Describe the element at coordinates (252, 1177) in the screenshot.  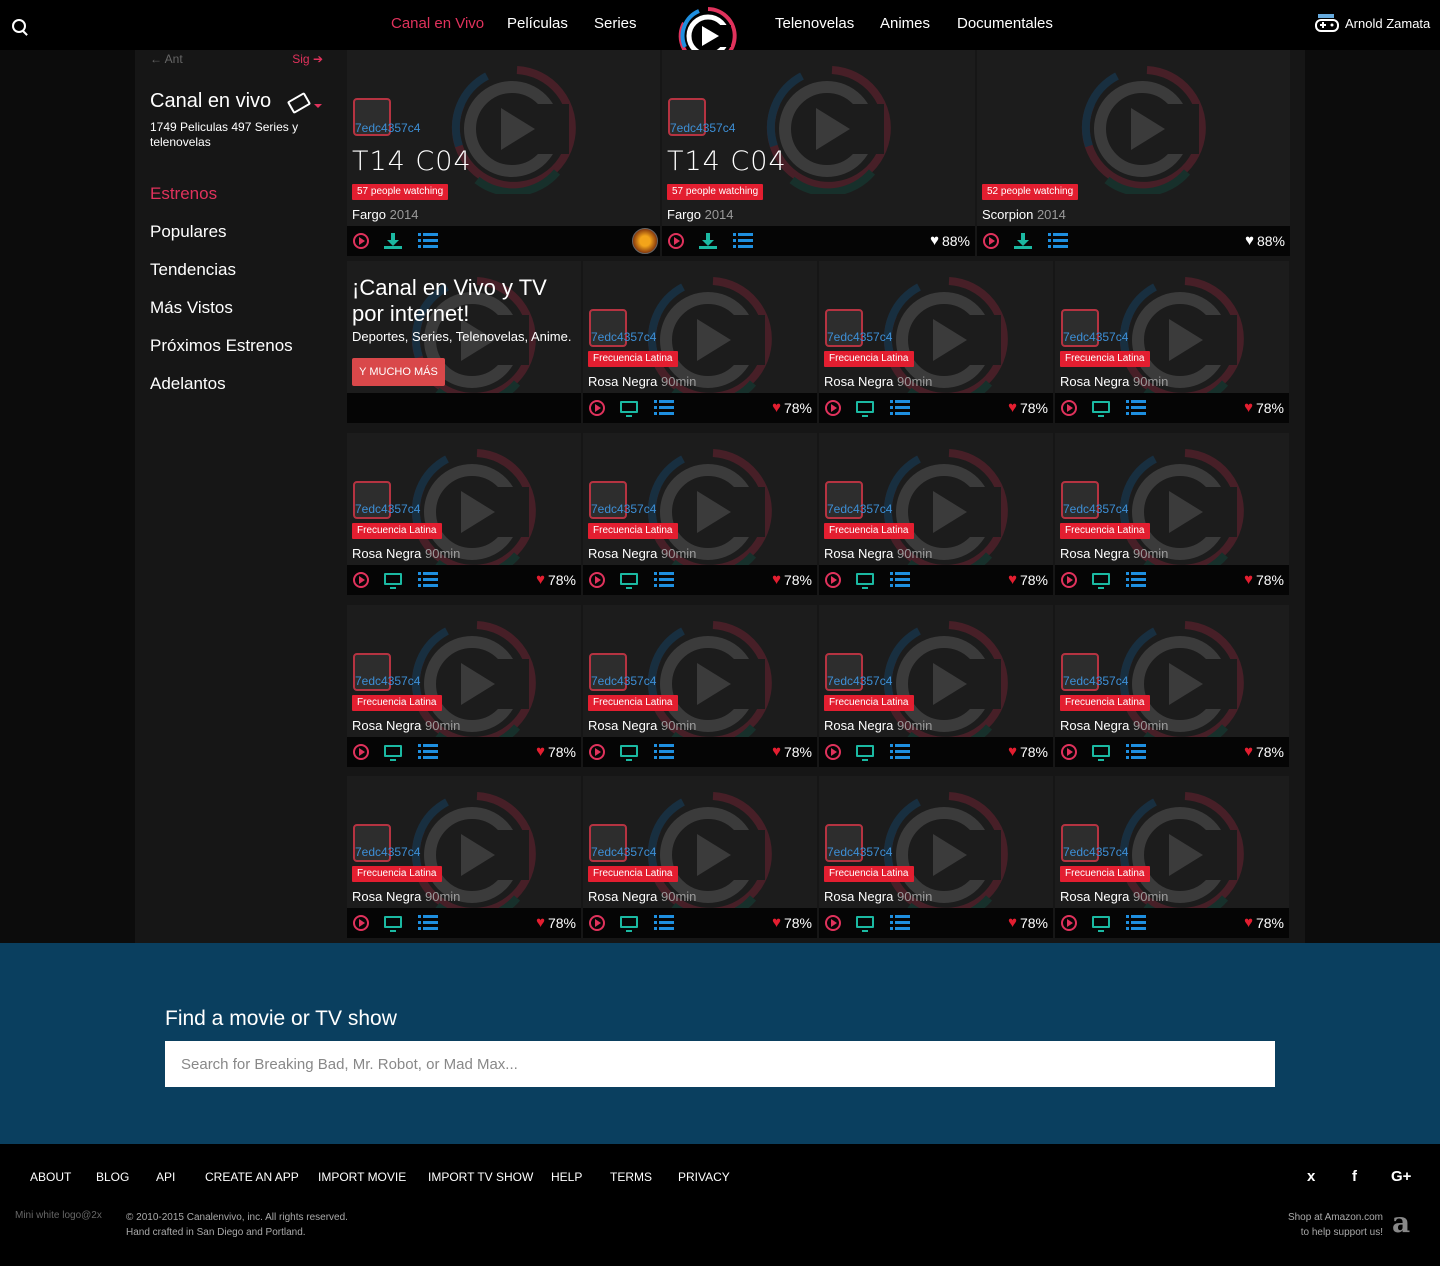
I see `footer-create-app: CREATE AN APP` at that location.